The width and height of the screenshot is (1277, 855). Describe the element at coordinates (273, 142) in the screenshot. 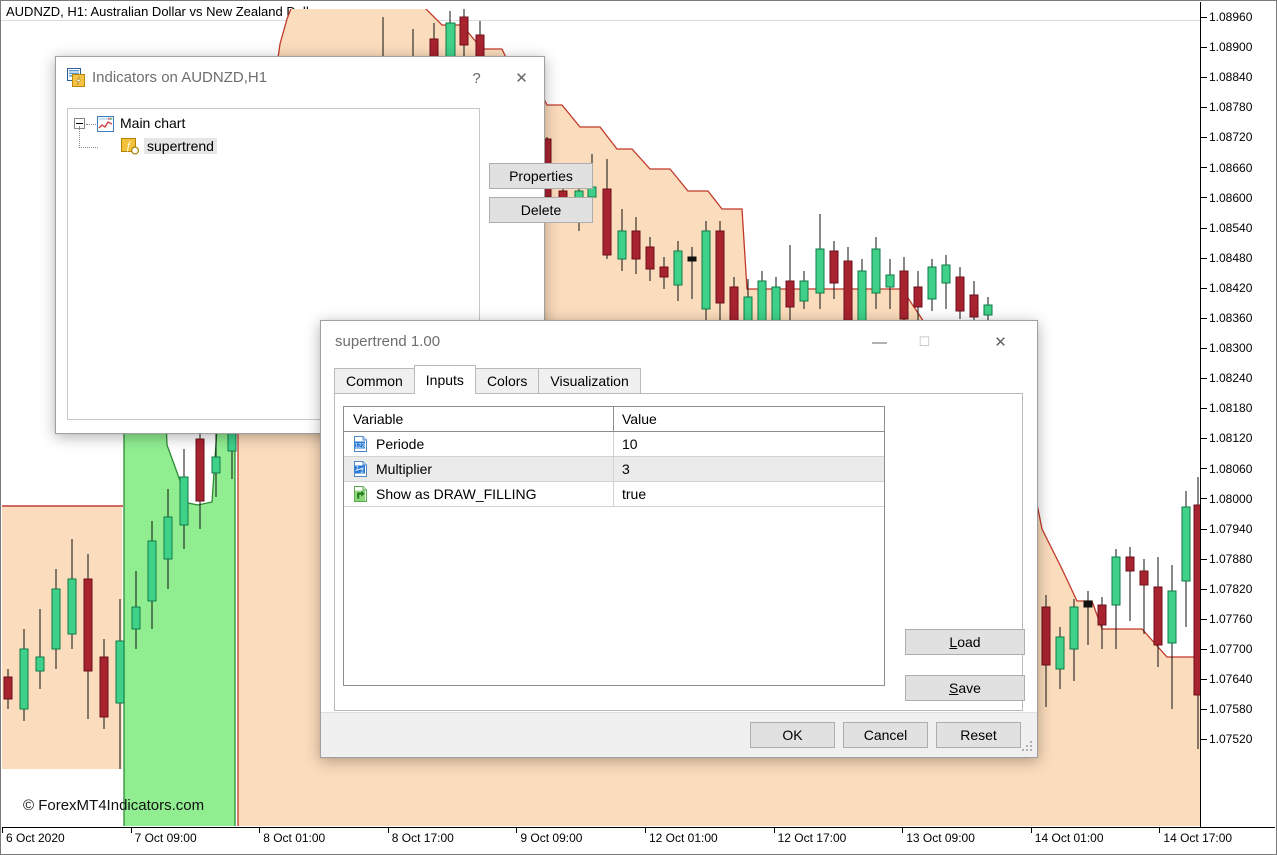

I see `tree-row: f supertrend` at that location.